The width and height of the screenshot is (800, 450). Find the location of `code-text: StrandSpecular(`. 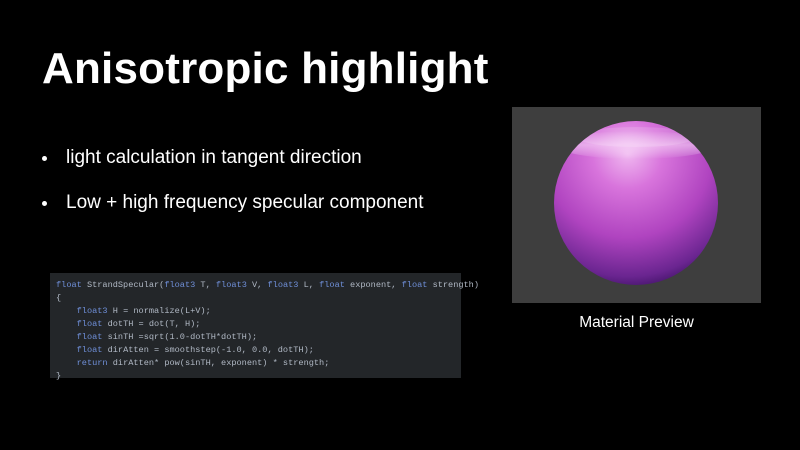

code-text: StrandSpecular( is located at coordinates (123, 285).